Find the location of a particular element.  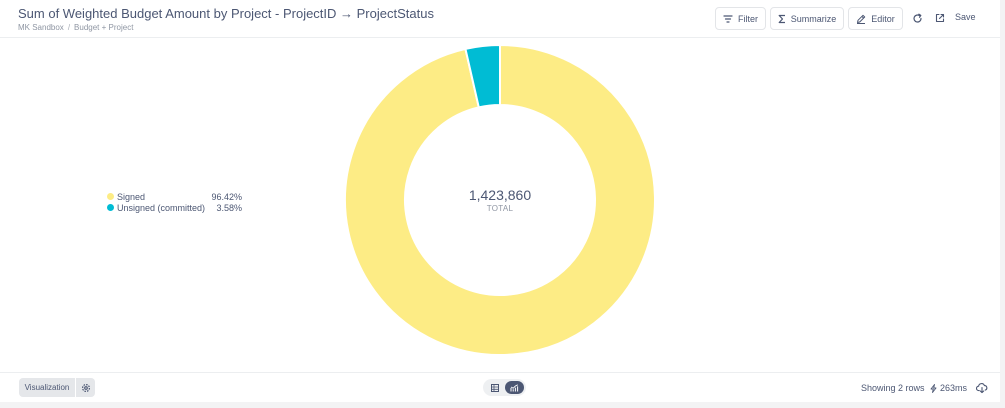

breadcrumb: MK Sandbox / Budget + Project is located at coordinates (75, 27).